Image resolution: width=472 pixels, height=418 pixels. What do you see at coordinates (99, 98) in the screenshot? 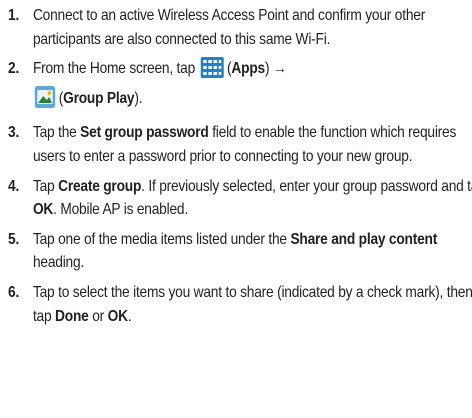
I see `group-play-label: Group Play` at bounding box center [99, 98].